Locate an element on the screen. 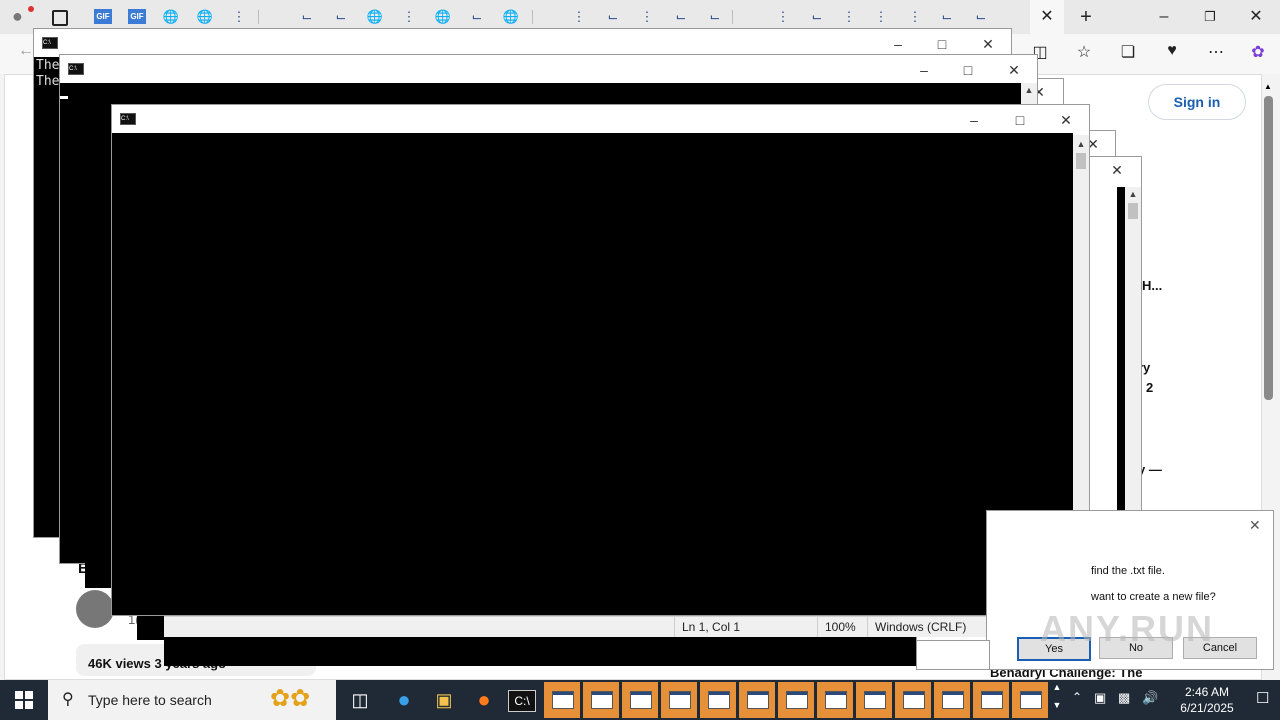 The image size is (1280, 720). collections-icon: ❏ is located at coordinates (1128, 54).